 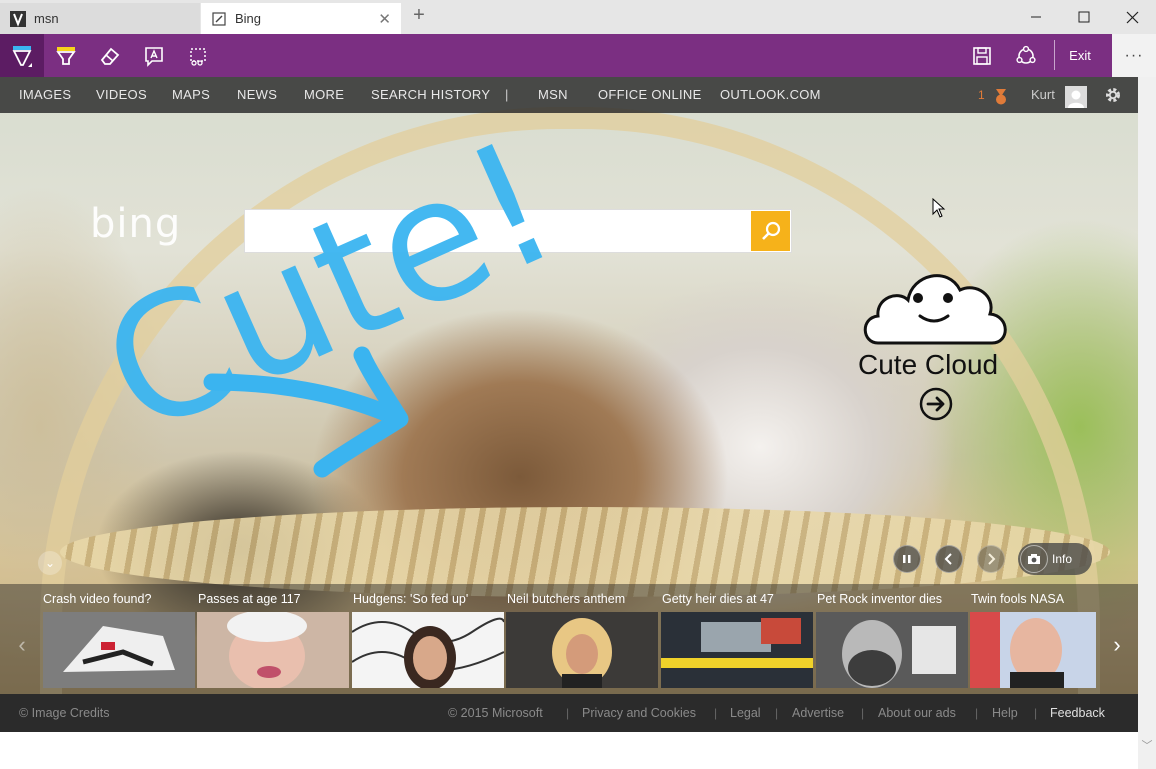 What do you see at coordinates (248, 18) in the screenshot?
I see `tab-label: Bing` at bounding box center [248, 18].